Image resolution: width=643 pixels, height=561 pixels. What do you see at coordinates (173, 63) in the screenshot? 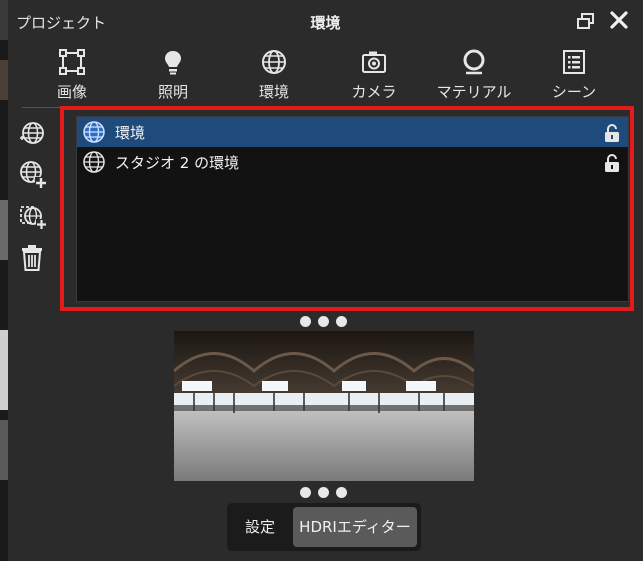
I see `lightbulb-icon` at bounding box center [173, 63].